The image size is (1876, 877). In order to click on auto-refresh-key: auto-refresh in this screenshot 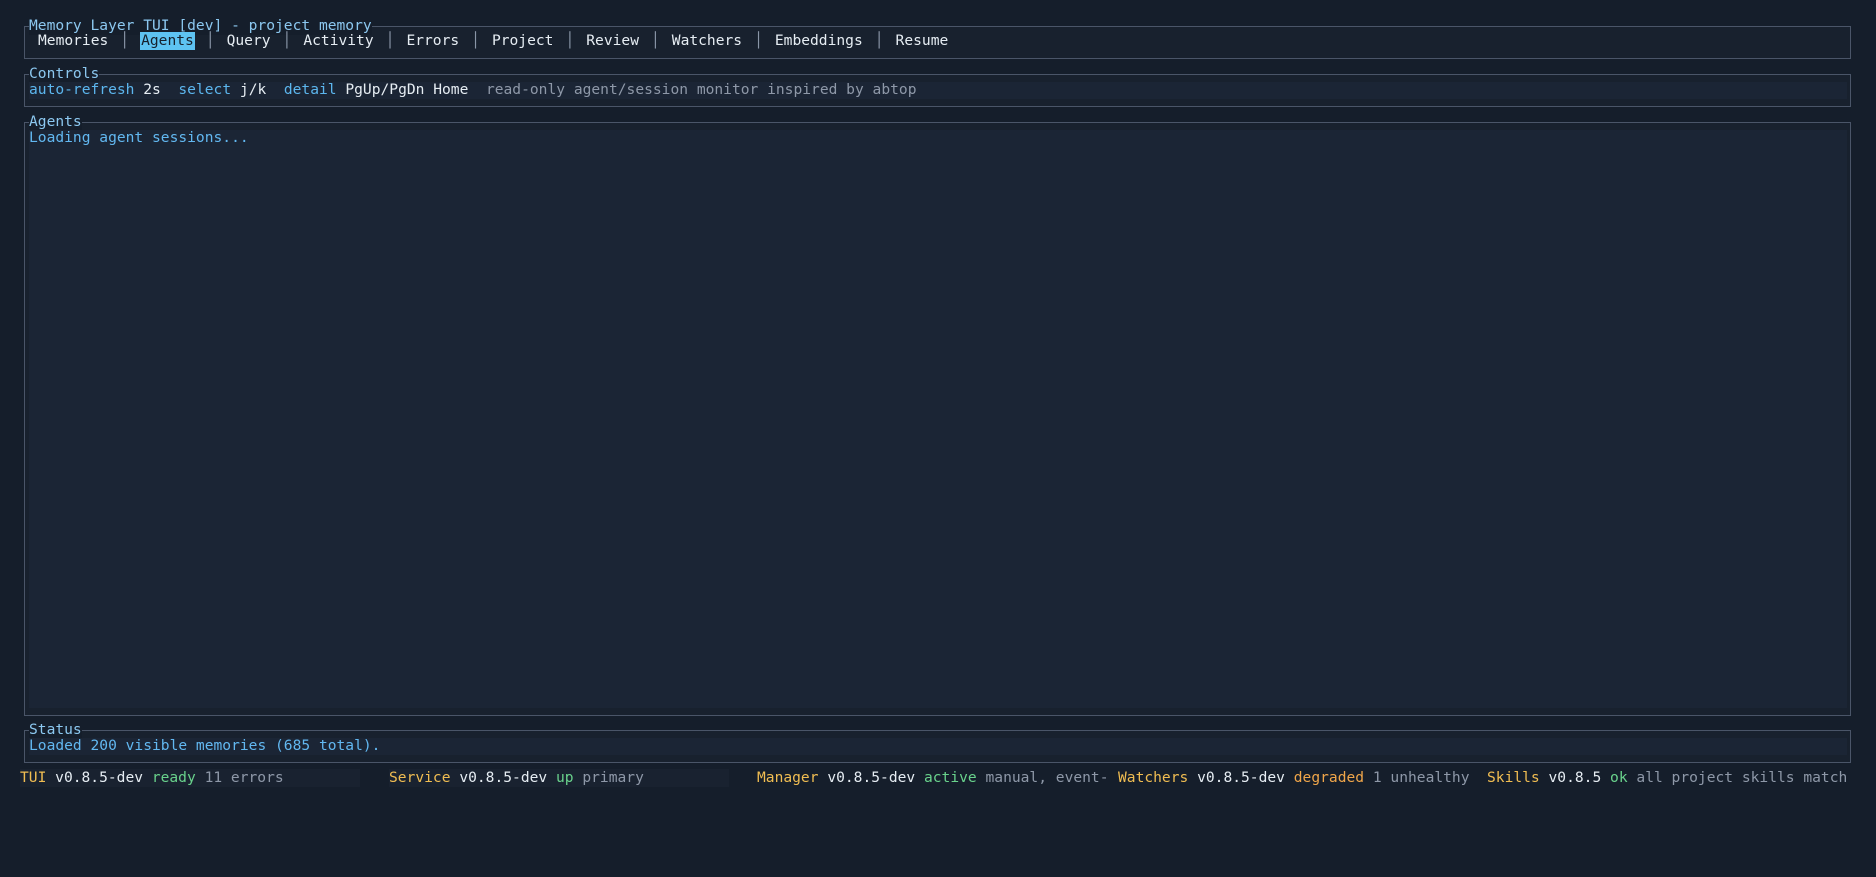, I will do `click(82, 89)`.